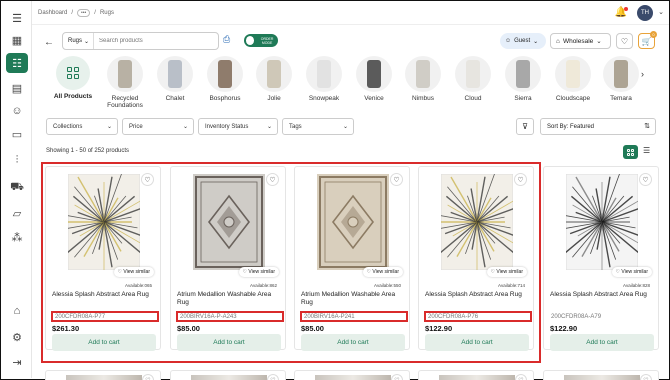 Image resolution: width=670 pixels, height=380 pixels. I want to click on rug-roll-thumbnail, so click(523, 74).